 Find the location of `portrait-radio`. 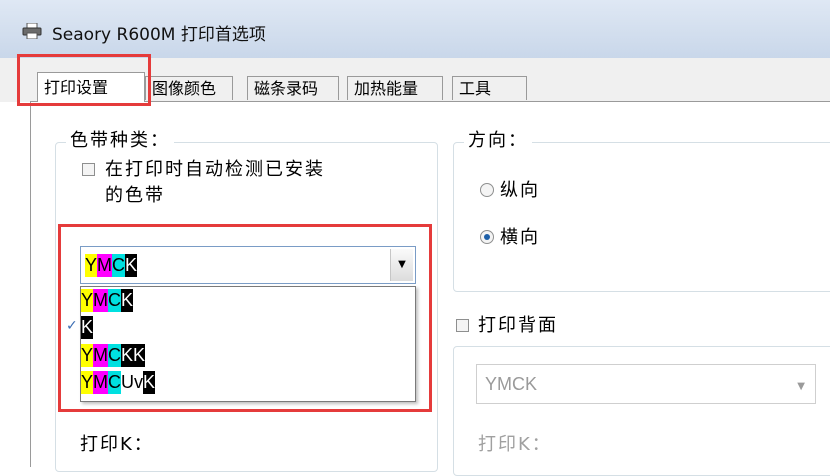

portrait-radio is located at coordinates (487, 190).